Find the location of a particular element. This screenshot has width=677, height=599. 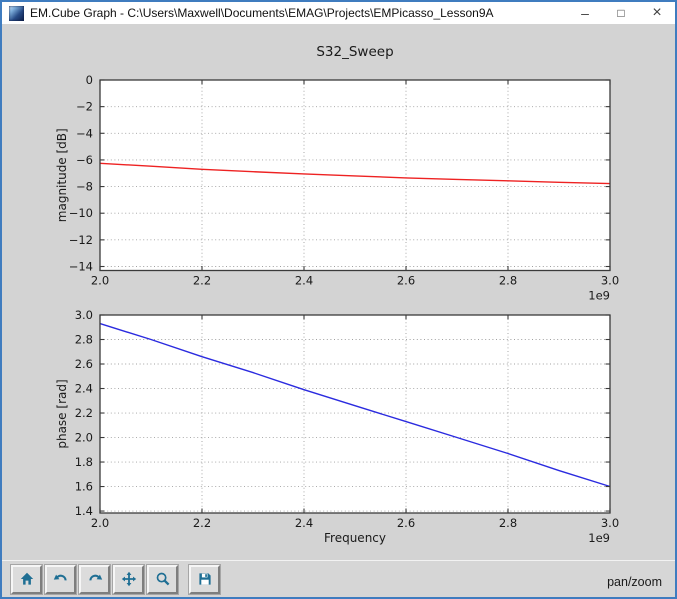

chart-title: S32_Sweep is located at coordinates (354, 52).